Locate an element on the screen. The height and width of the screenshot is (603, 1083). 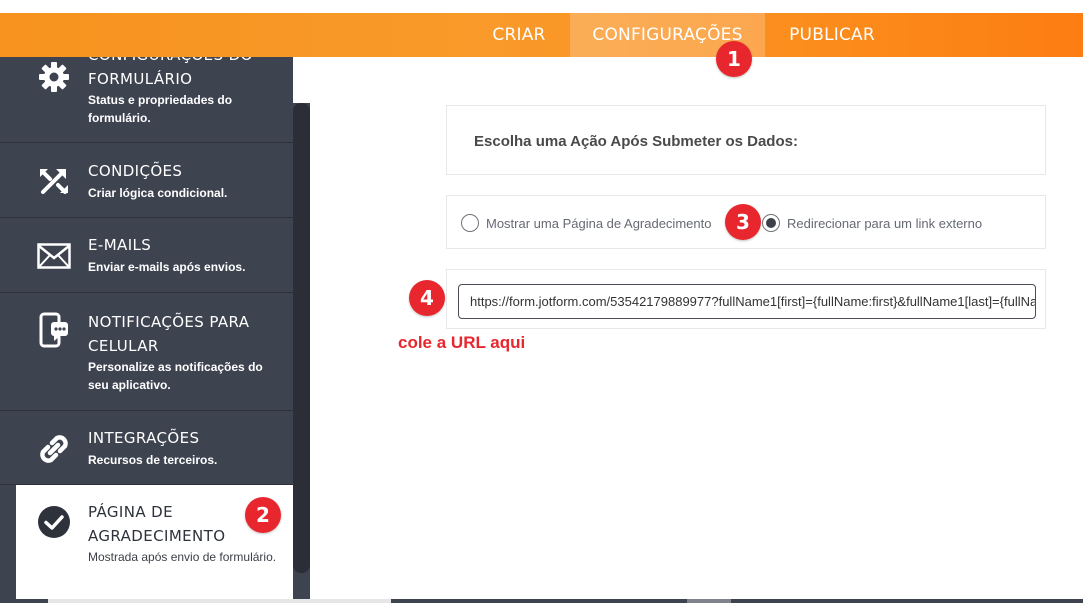
sidebar-item-title: INTEGRAÇÕES is located at coordinates (144, 438).